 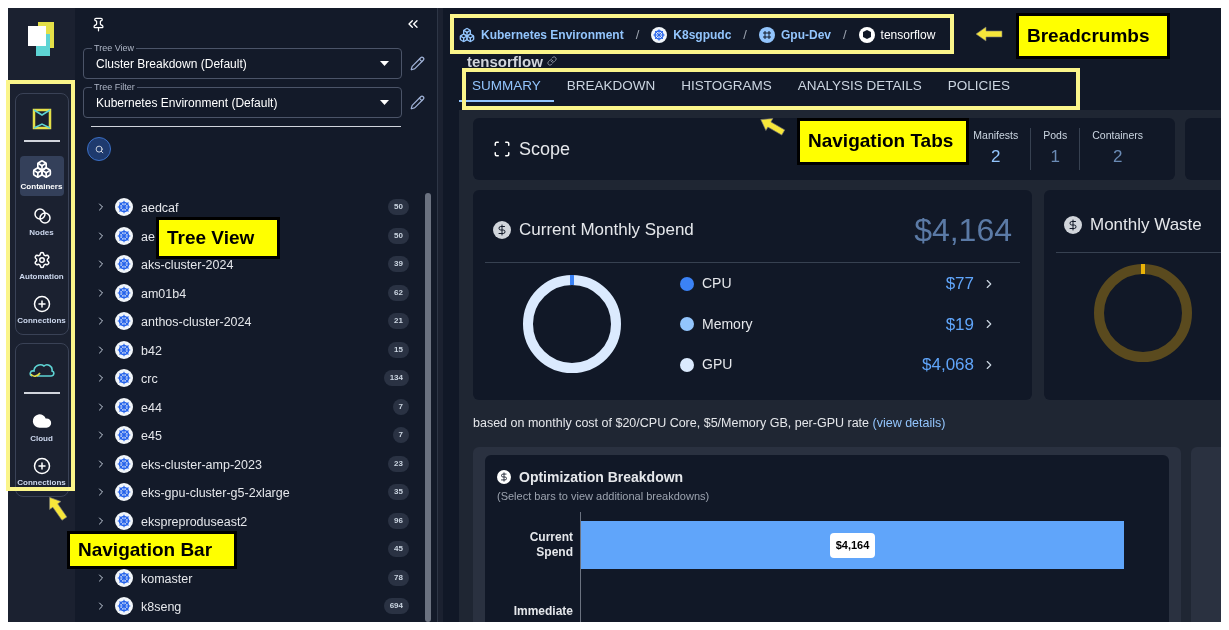 What do you see at coordinates (41, 215) in the screenshot?
I see `nodes-icon` at bounding box center [41, 215].